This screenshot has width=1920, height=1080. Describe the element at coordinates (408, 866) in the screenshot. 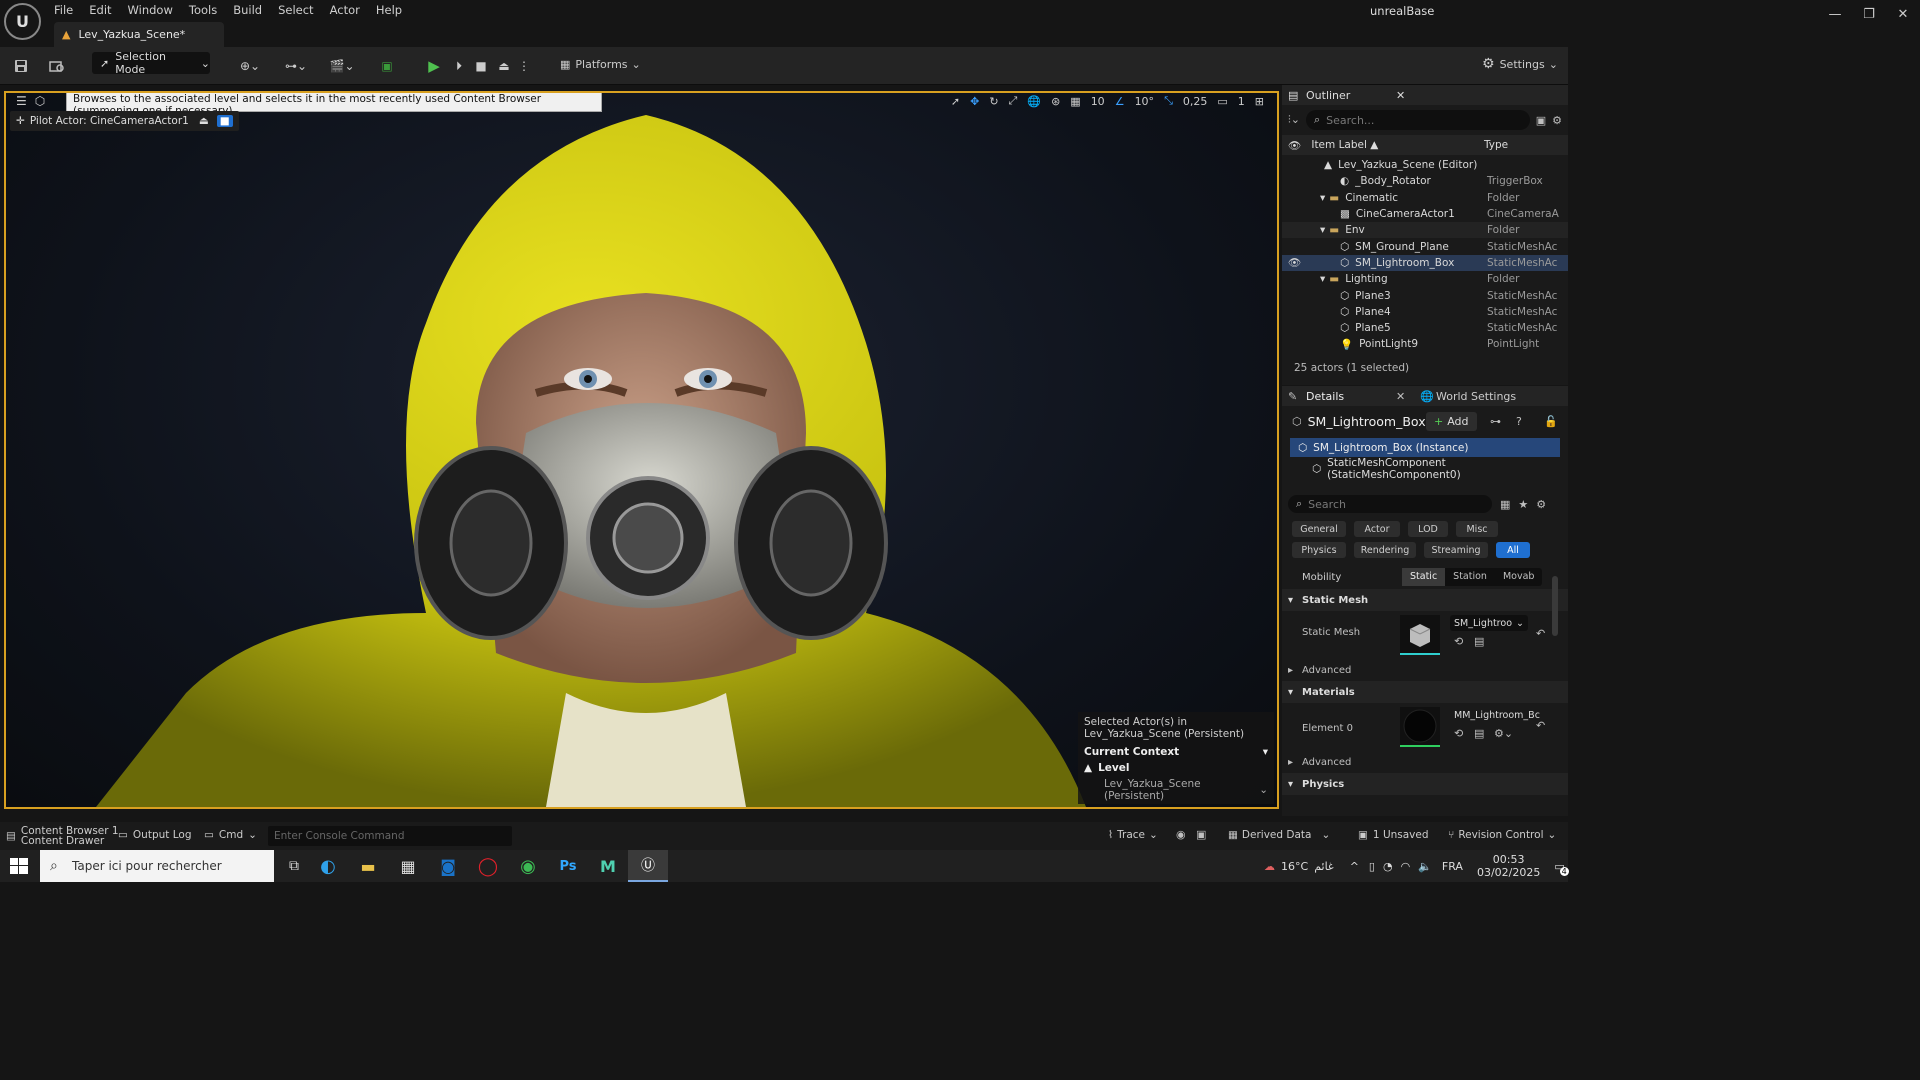

I see `store-icon: ▦` at that location.